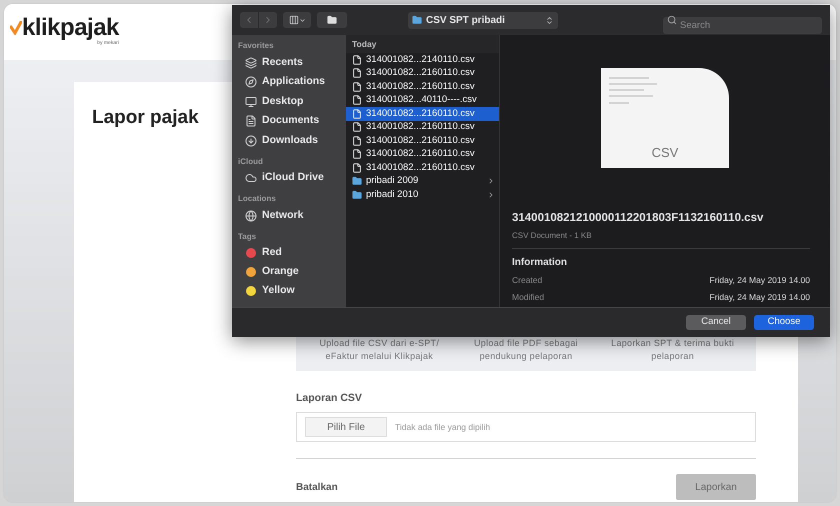  Describe the element at coordinates (528, 297) in the screenshot. I see `info-label: Modified` at that location.